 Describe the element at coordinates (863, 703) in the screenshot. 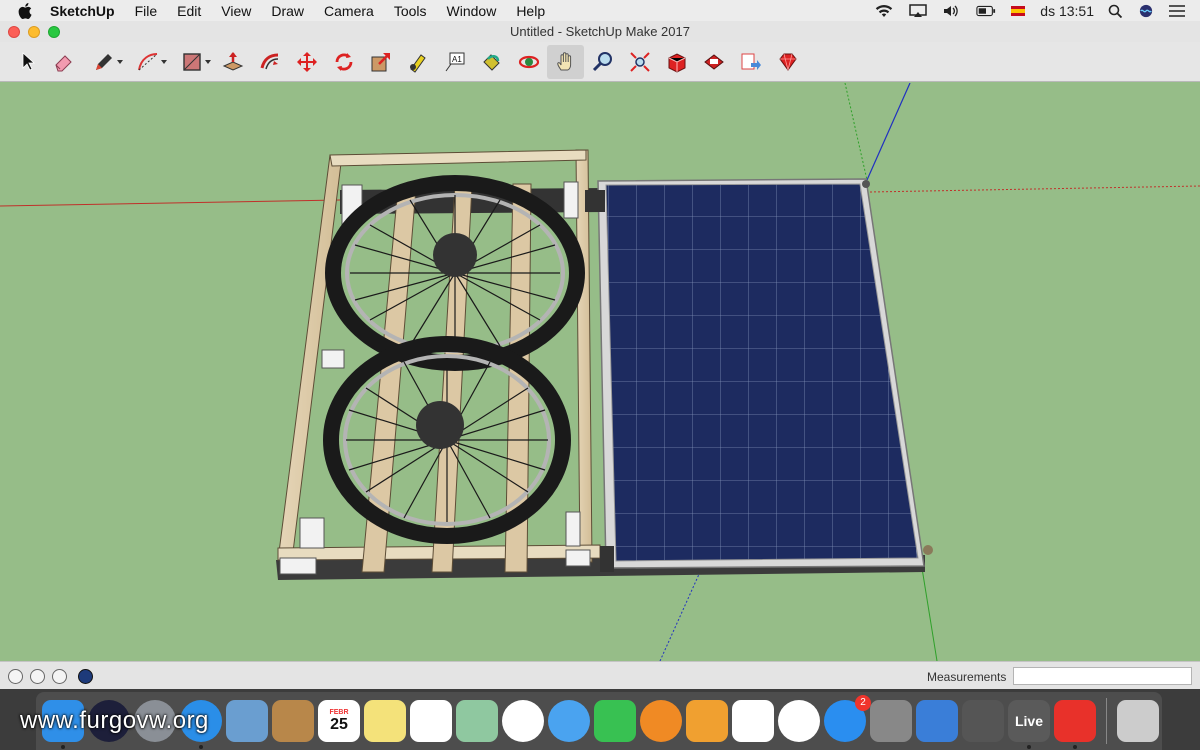

I see `app-store-badge: 2` at that location.